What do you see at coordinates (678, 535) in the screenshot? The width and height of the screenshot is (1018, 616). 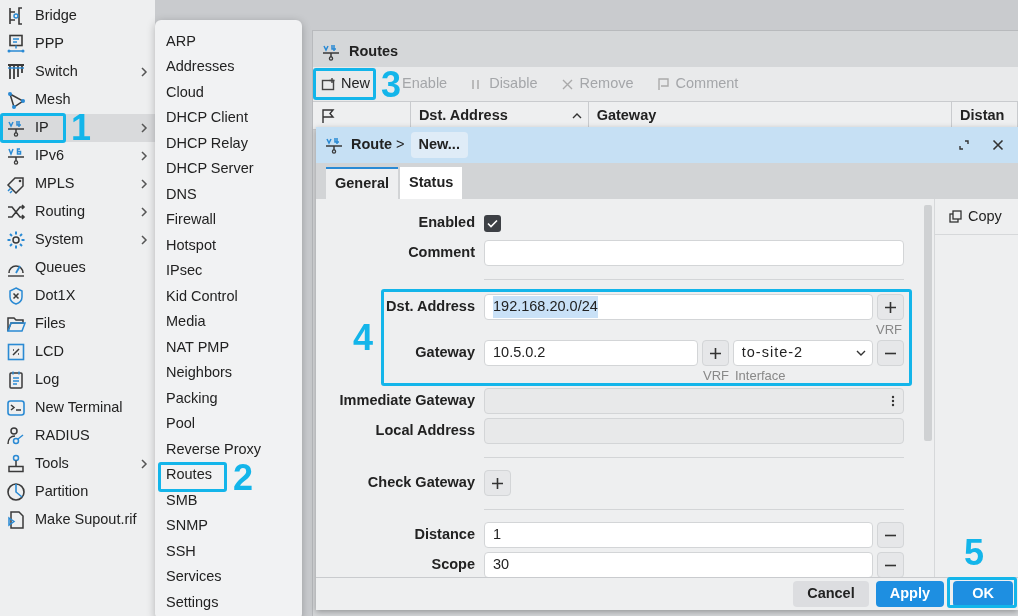 I see `number-field: 1` at bounding box center [678, 535].